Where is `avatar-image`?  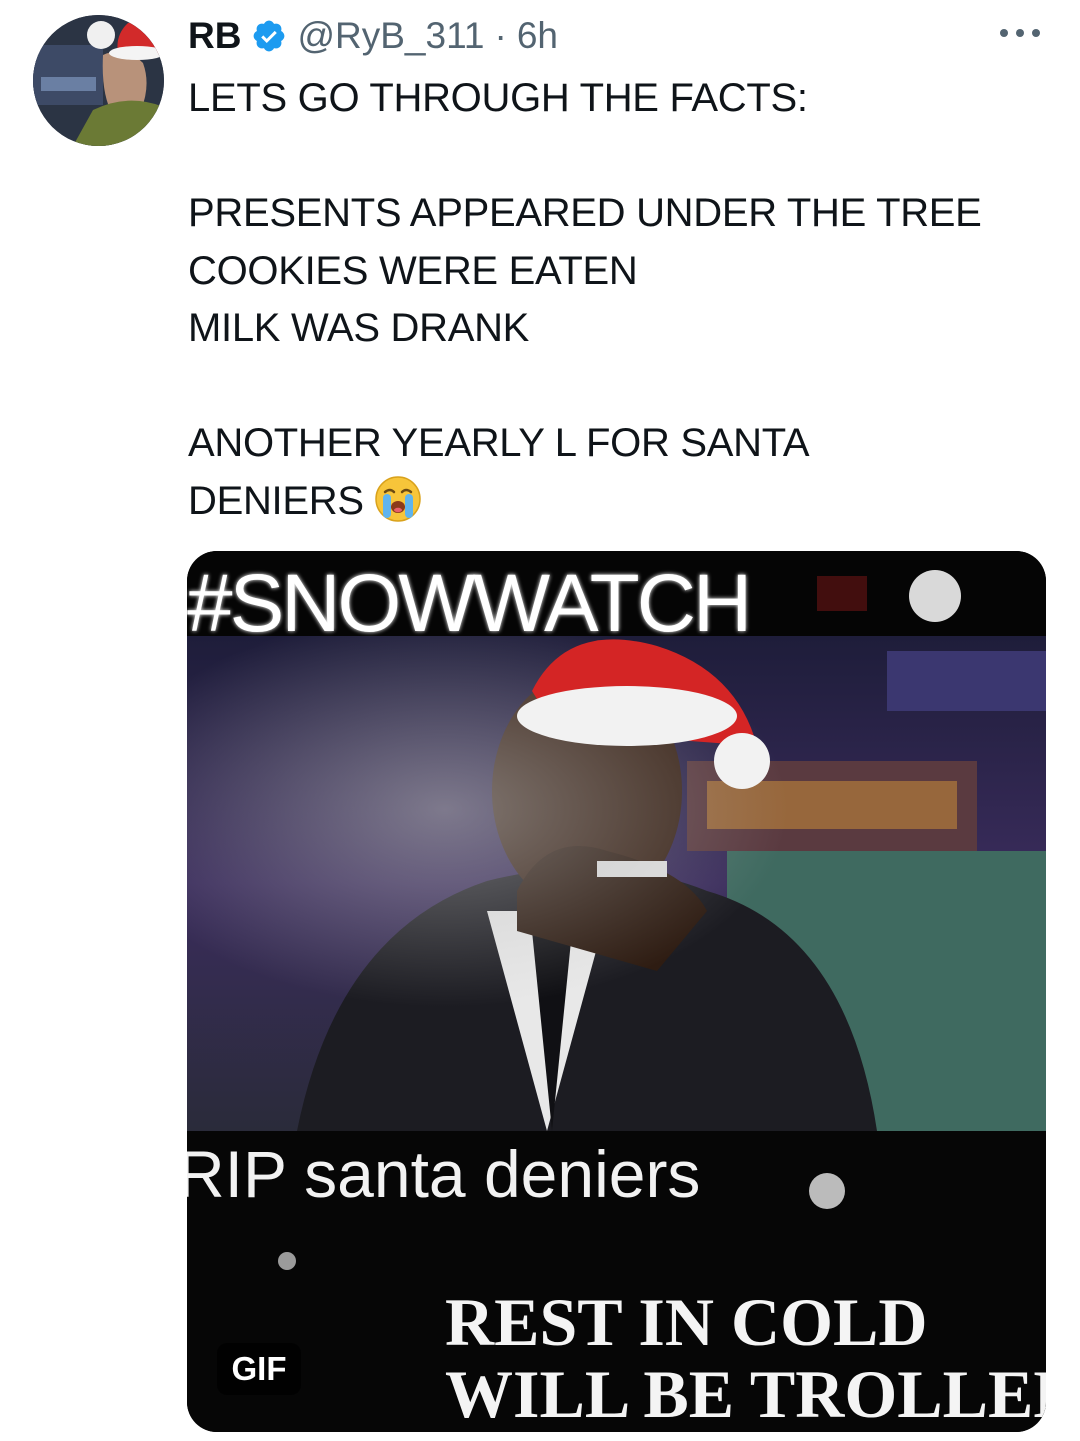
avatar-image is located at coordinates (98, 80).